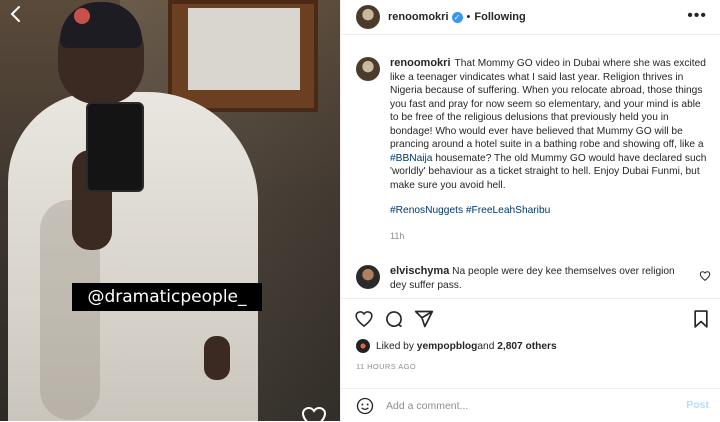 The height and width of the screenshot is (422, 720). What do you see at coordinates (386, 366) in the screenshot?
I see `post-timestamp: 11 HOURS AGO` at bounding box center [386, 366].